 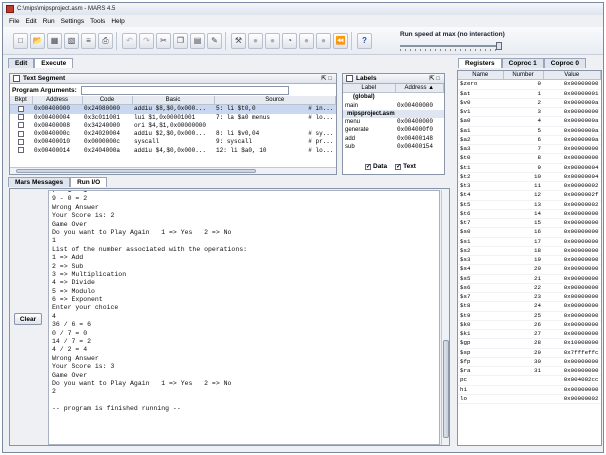 What do you see at coordinates (117, 21) in the screenshot?
I see `menu-help: Help` at bounding box center [117, 21].